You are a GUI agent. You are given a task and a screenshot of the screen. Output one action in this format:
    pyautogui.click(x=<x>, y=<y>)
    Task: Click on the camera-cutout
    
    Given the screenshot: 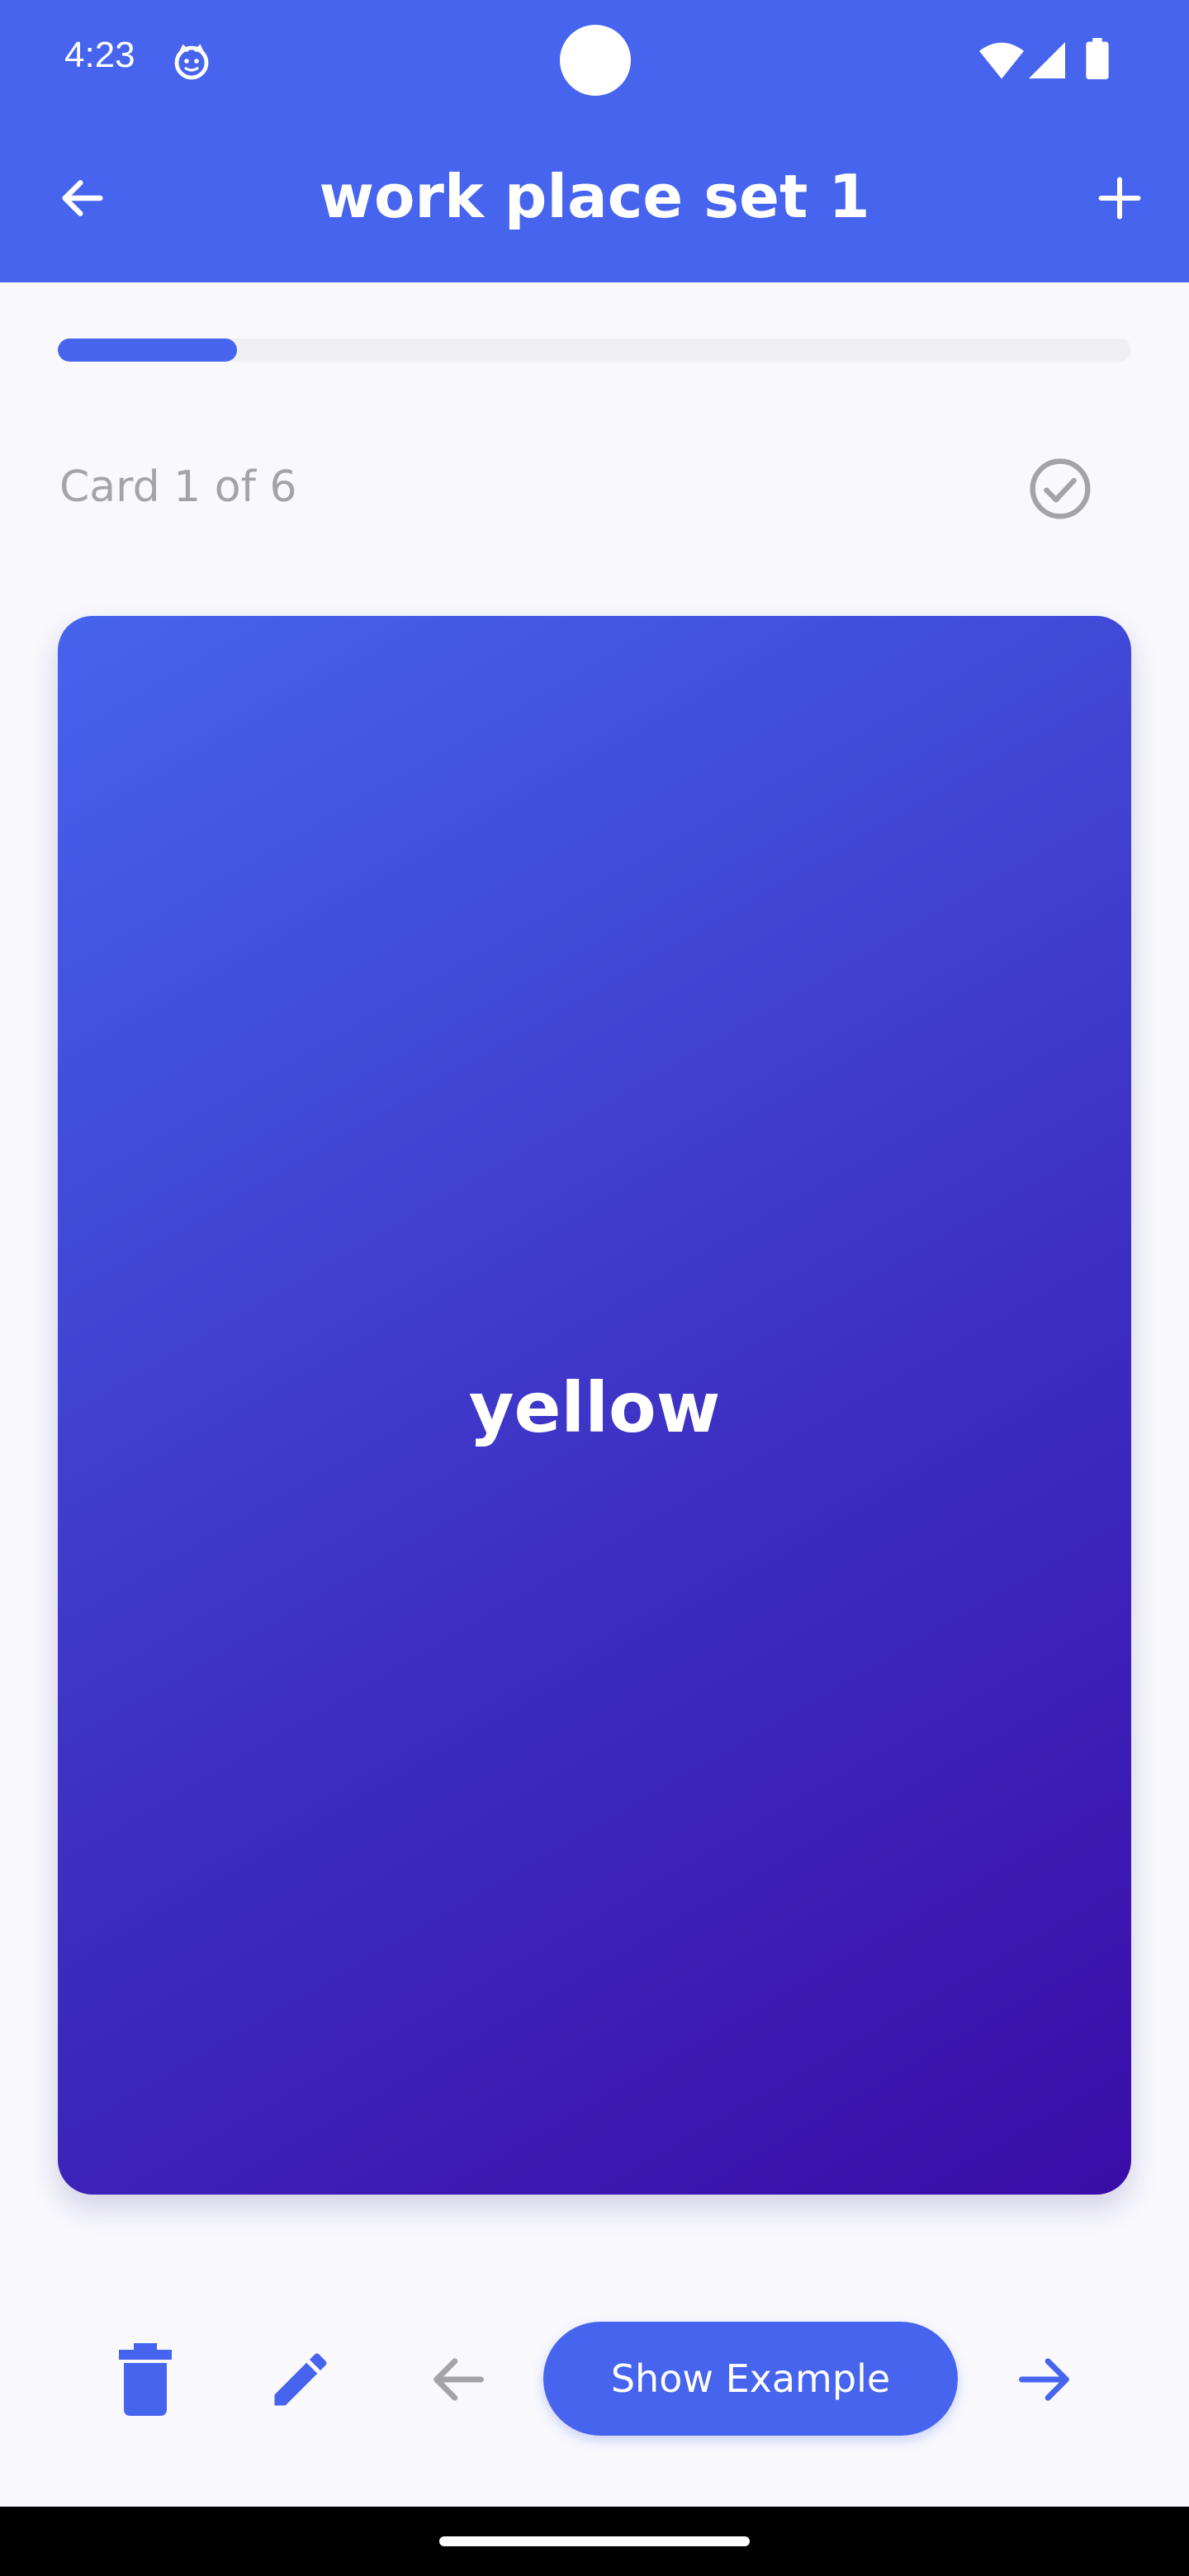 What is the action you would take?
    pyautogui.click(x=595, y=60)
    